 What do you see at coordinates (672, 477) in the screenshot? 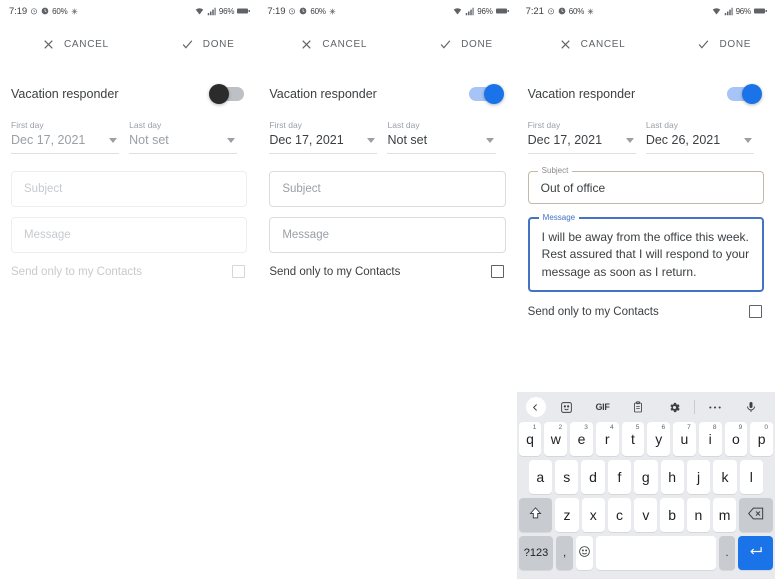
I see `key-h: h` at bounding box center [672, 477].